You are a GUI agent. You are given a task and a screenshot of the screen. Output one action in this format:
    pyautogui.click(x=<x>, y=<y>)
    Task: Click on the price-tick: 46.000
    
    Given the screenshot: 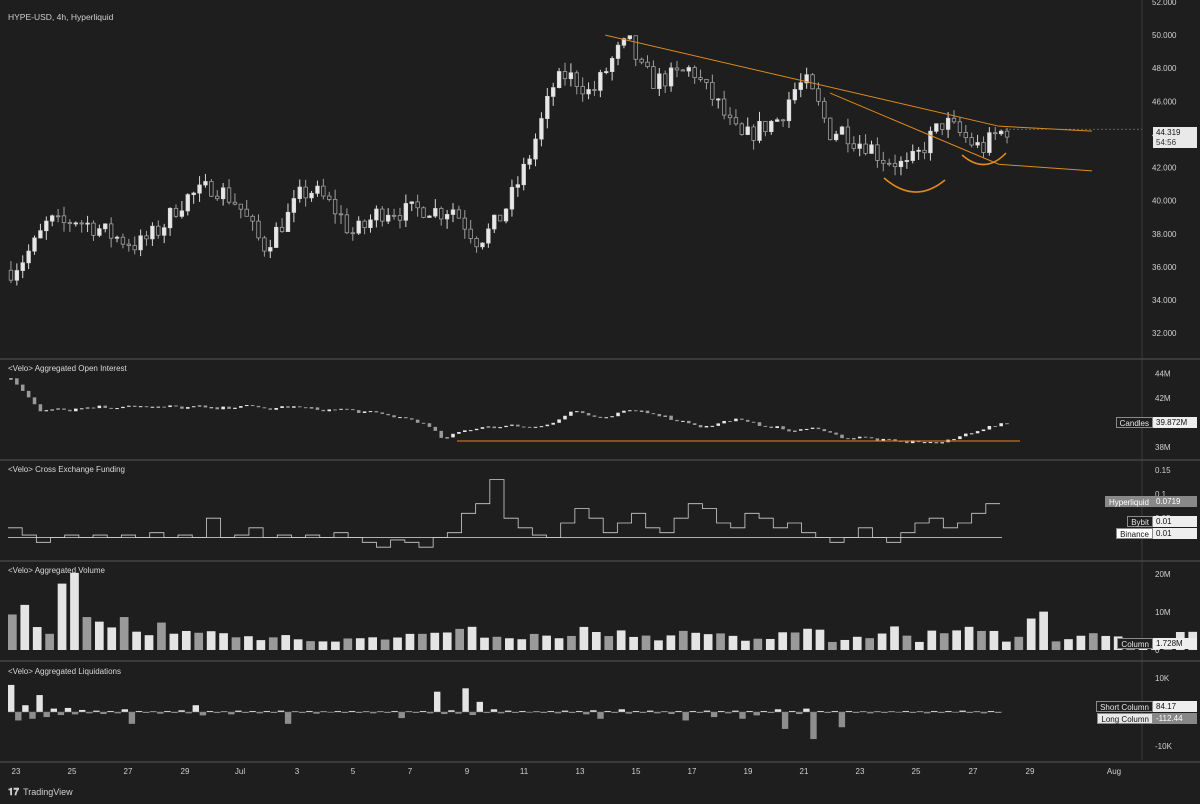 What is the action you would take?
    pyautogui.click(x=1164, y=101)
    